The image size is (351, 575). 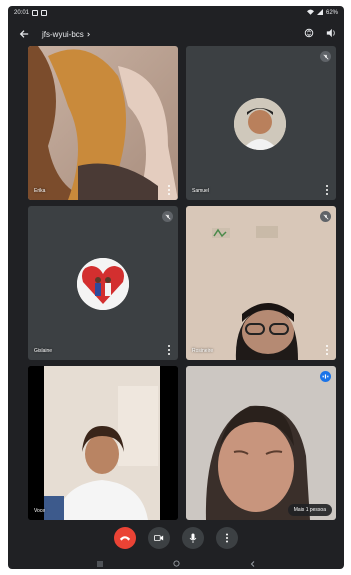 I want to click on status-time: 20:01, so click(x=22, y=13).